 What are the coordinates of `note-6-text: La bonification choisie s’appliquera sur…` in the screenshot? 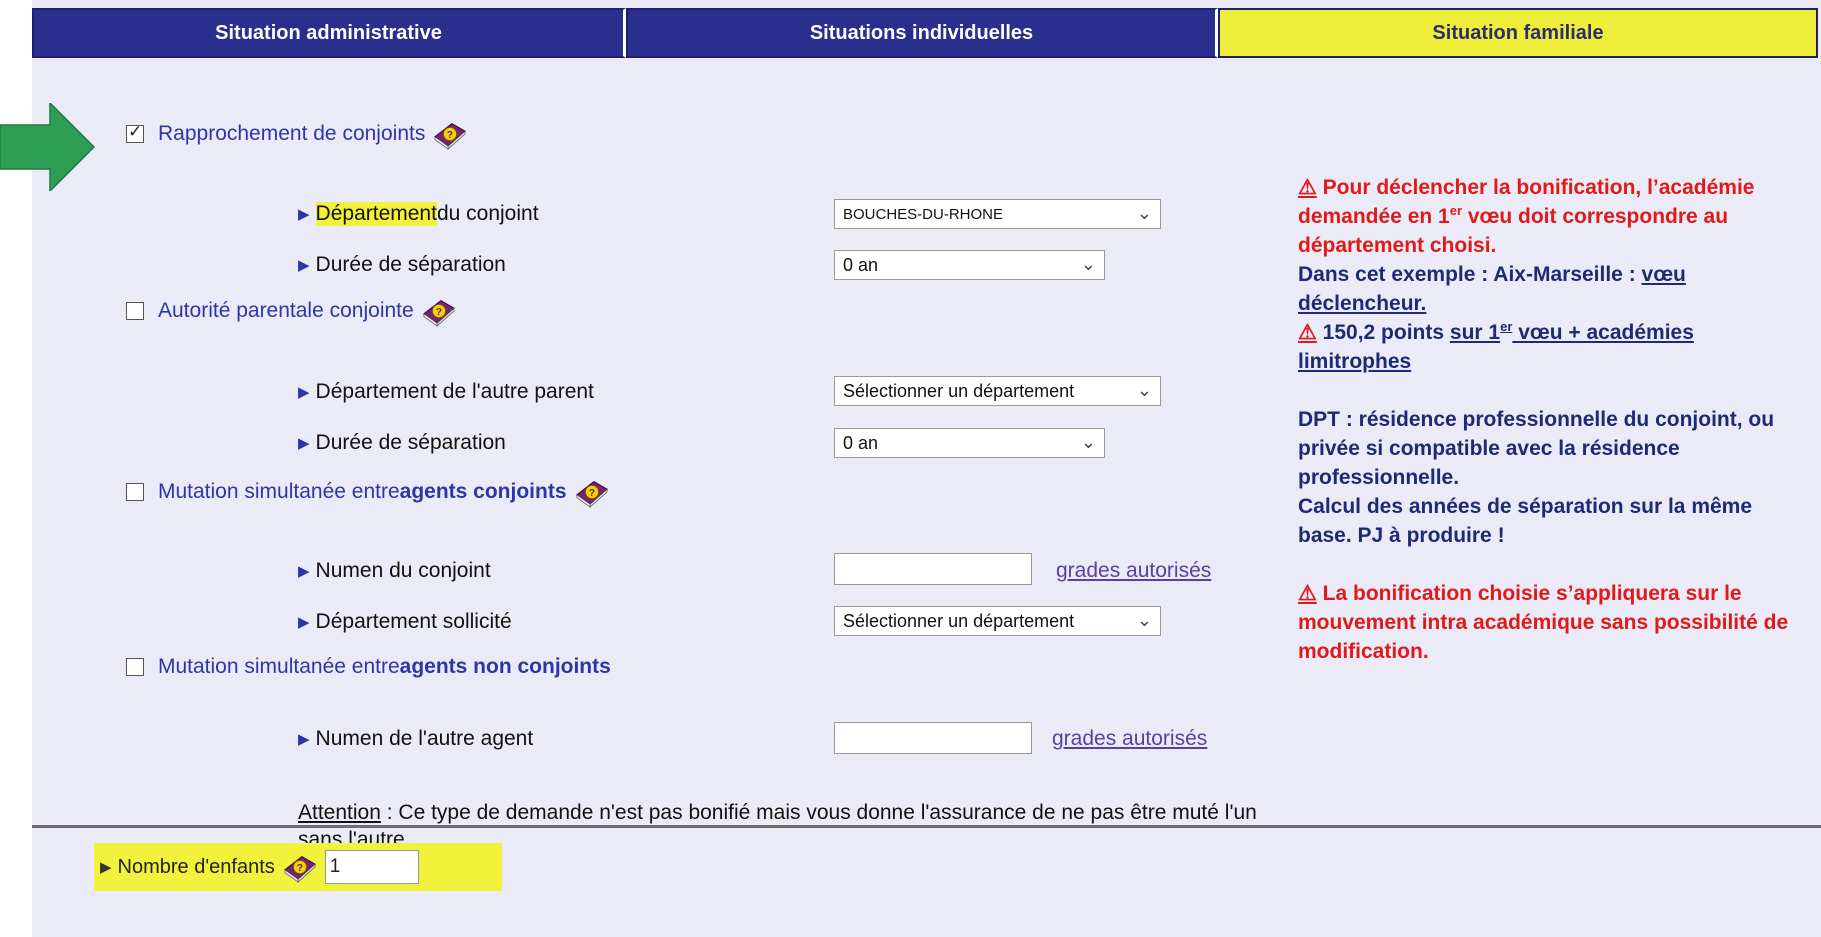 It's located at (1543, 622).